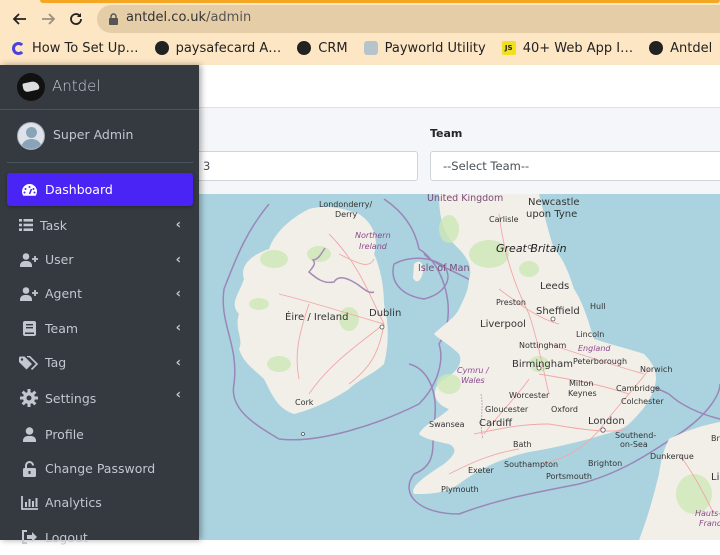  What do you see at coordinates (385, 313) in the screenshot?
I see `map-label: Dublin` at bounding box center [385, 313].